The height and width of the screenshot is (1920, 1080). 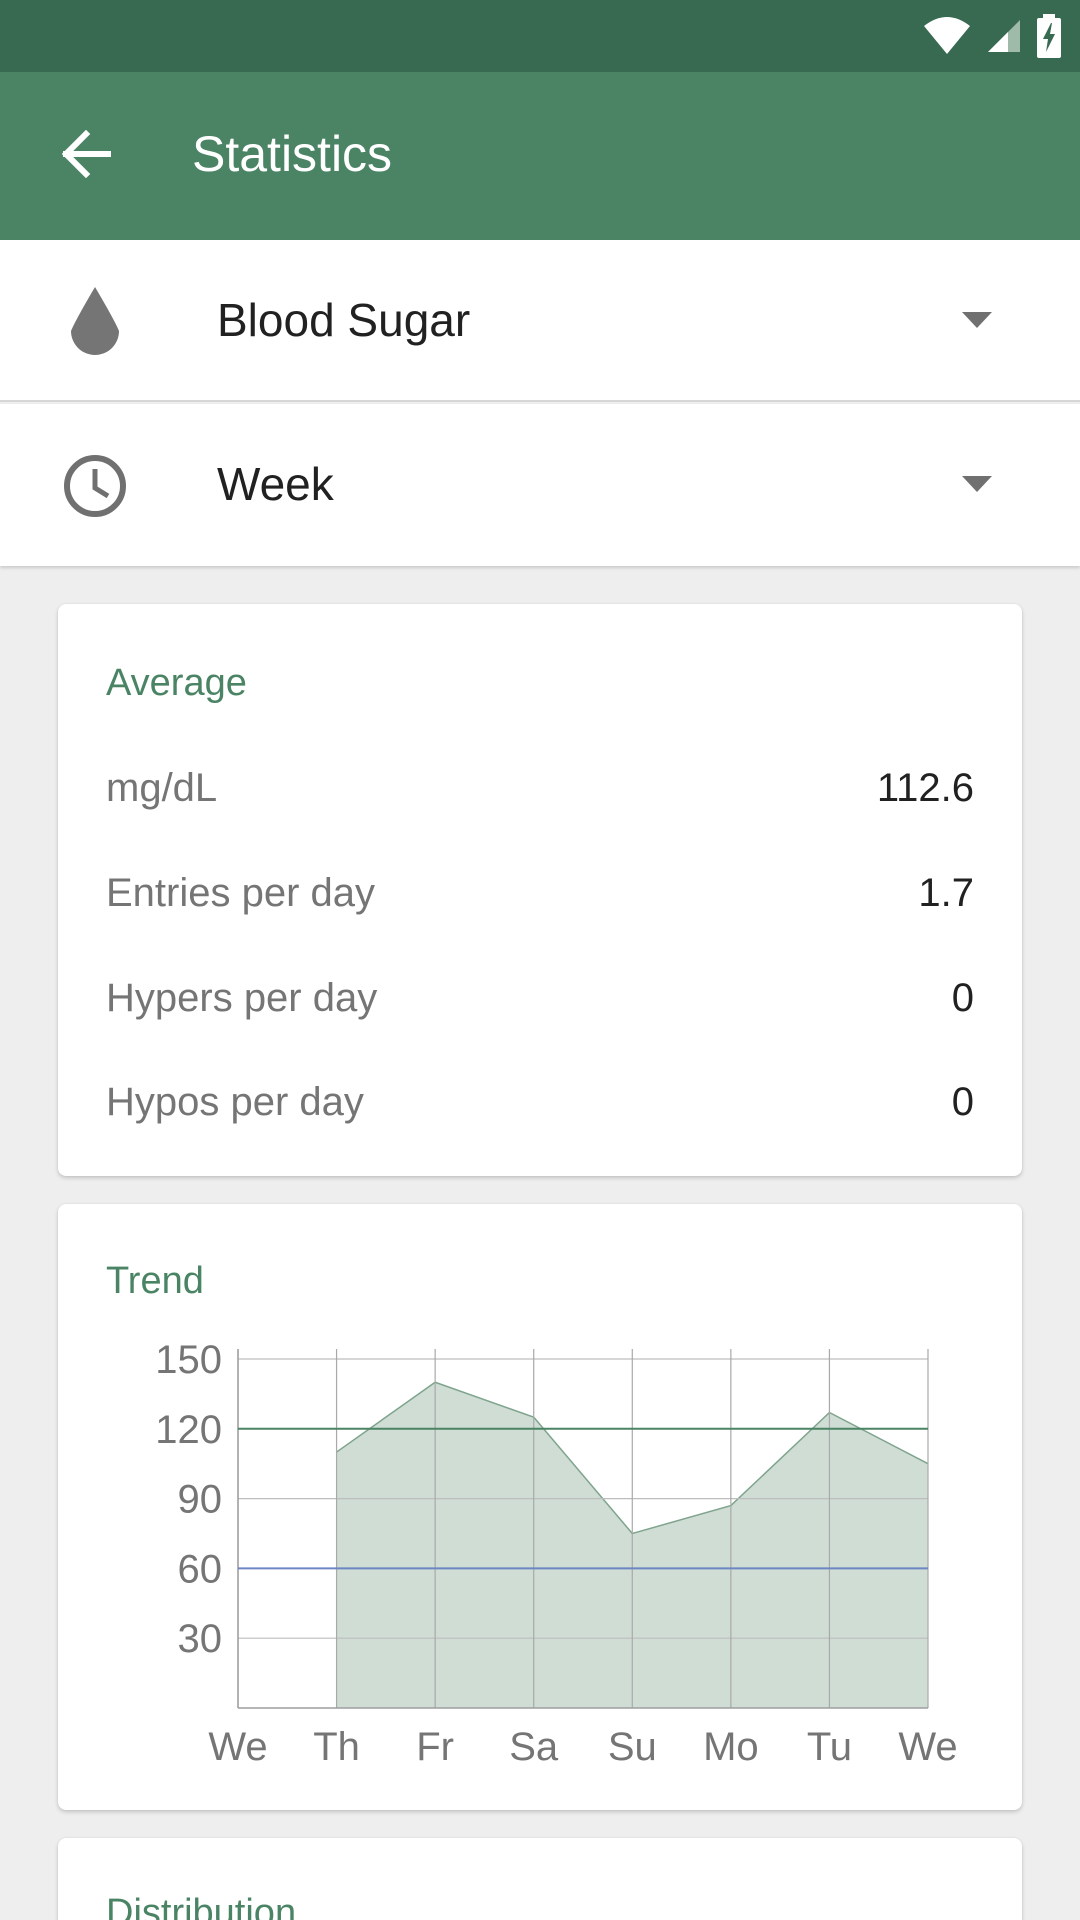 I want to click on stat-label: Hypos per day, so click(x=235, y=1102).